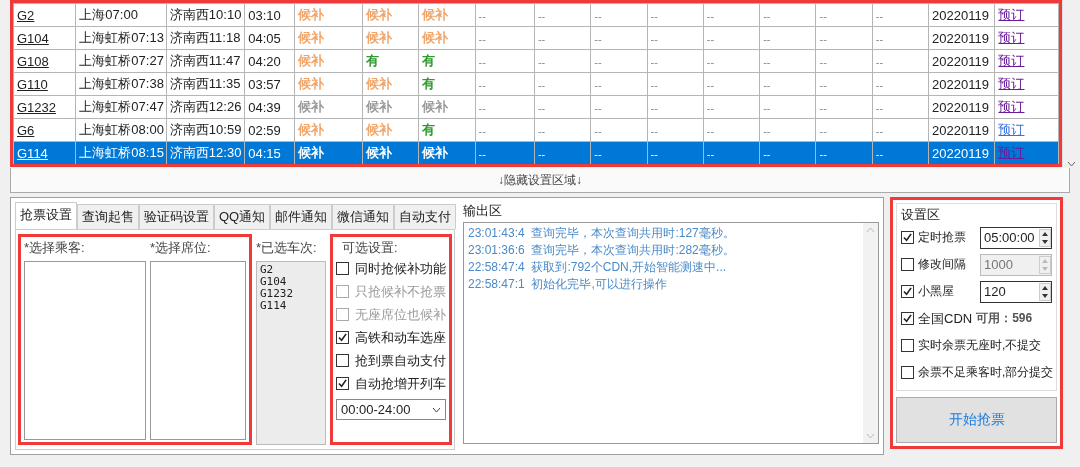  Describe the element at coordinates (108, 216) in the screenshot. I see `tab: 查询起售` at that location.